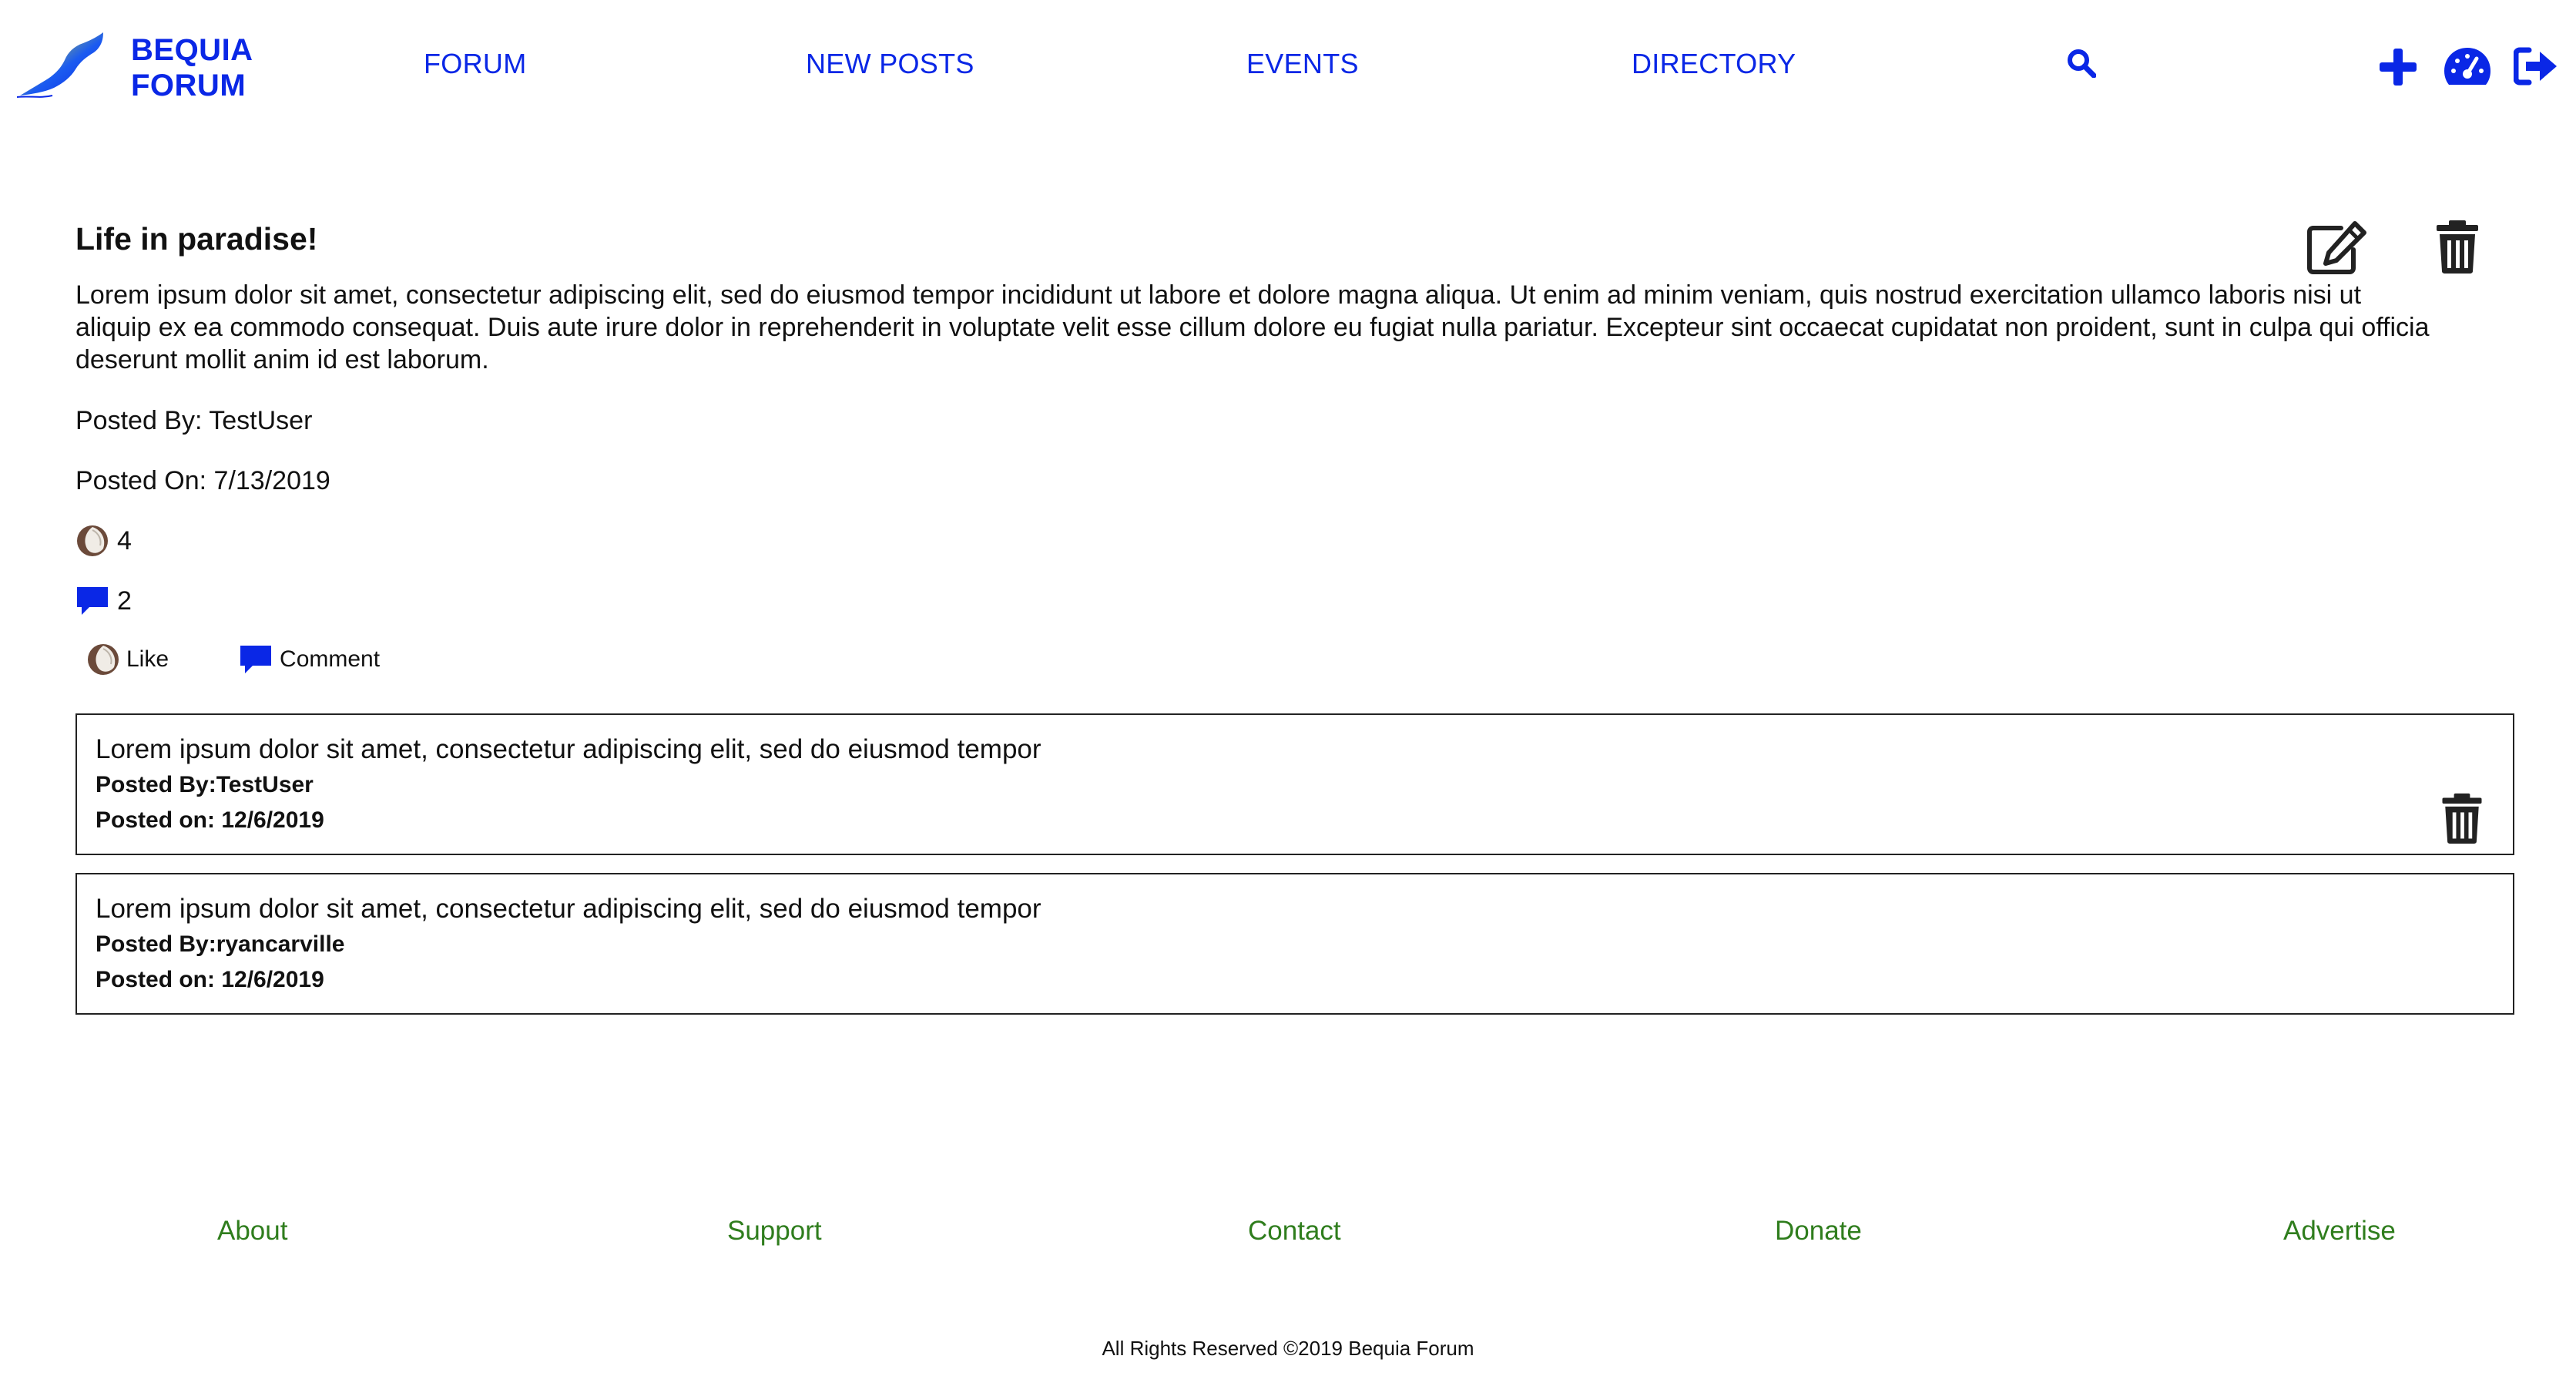  What do you see at coordinates (1284, 541) in the screenshot?
I see `like-count-row: 4` at bounding box center [1284, 541].